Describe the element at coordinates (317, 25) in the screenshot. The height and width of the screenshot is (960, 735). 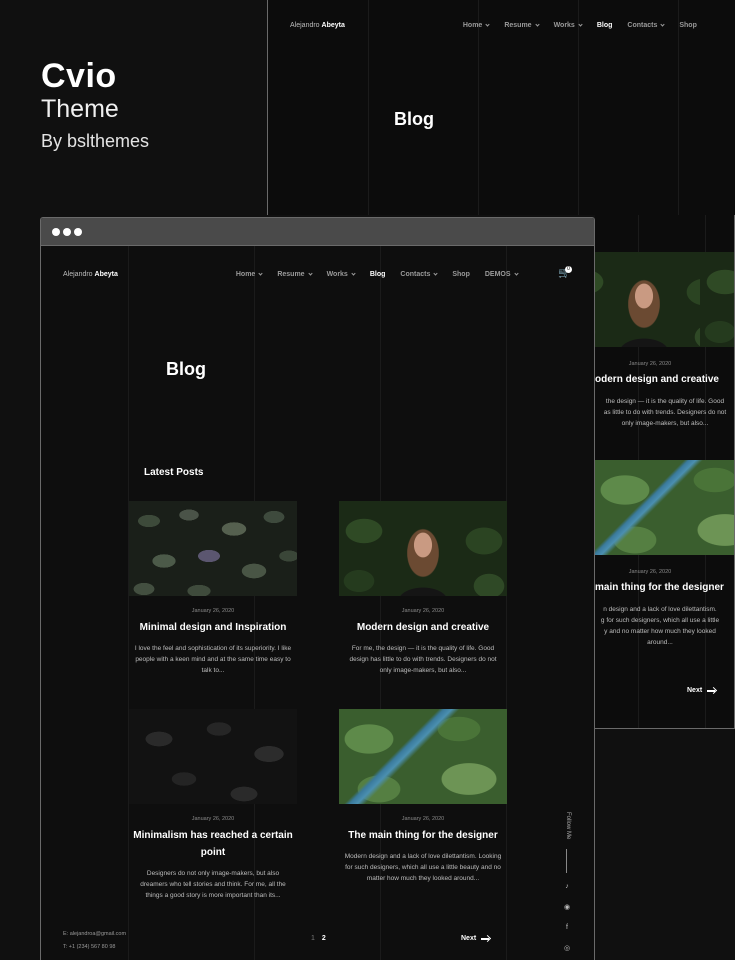
I see `back-logo: Alejandro Abeyta` at that location.